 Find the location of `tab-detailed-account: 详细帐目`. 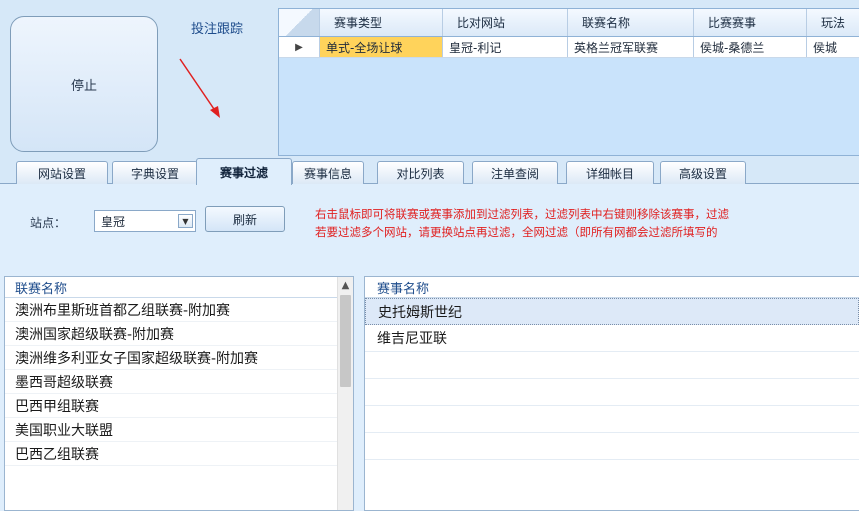

tab-detailed-account: 详细帐目 is located at coordinates (610, 172).